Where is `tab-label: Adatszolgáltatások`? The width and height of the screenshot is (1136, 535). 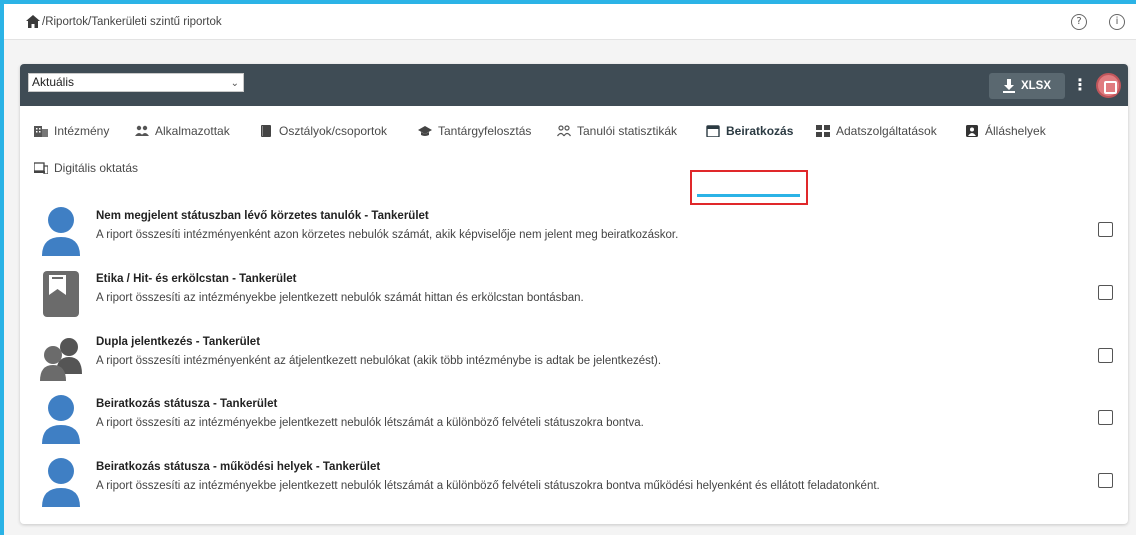
tab-label: Adatszolgáltatások is located at coordinates (886, 131).